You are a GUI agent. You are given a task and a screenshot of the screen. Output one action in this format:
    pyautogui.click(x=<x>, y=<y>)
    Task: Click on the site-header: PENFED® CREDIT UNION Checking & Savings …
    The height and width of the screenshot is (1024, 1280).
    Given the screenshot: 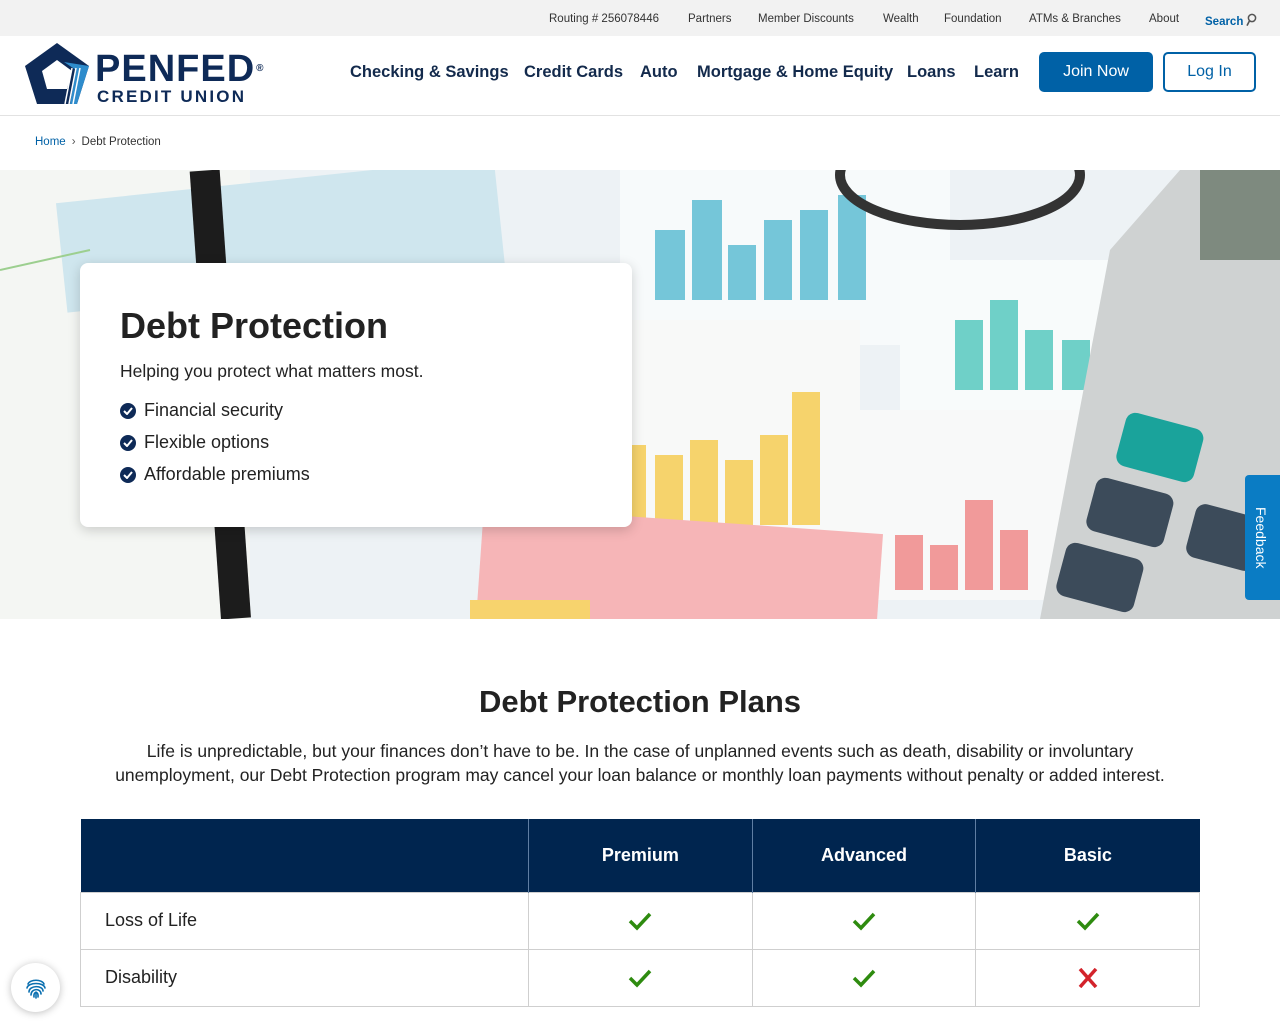 What is the action you would take?
    pyautogui.click(x=640, y=76)
    